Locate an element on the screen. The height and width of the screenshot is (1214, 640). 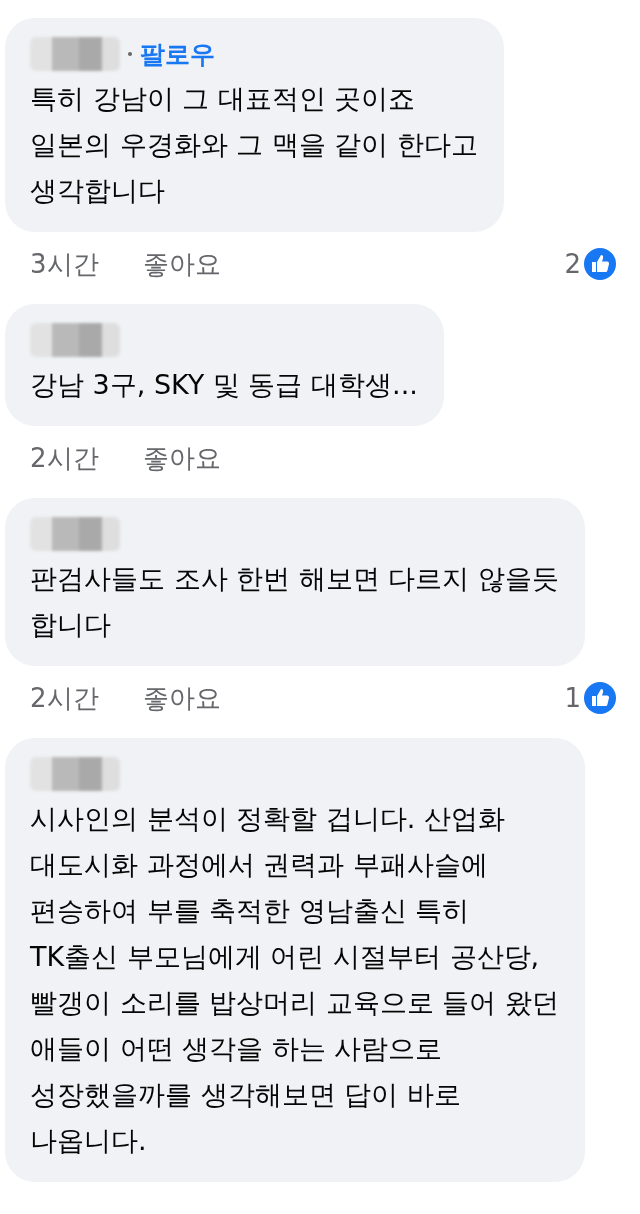
separator-dot is located at coordinates (130, 54).